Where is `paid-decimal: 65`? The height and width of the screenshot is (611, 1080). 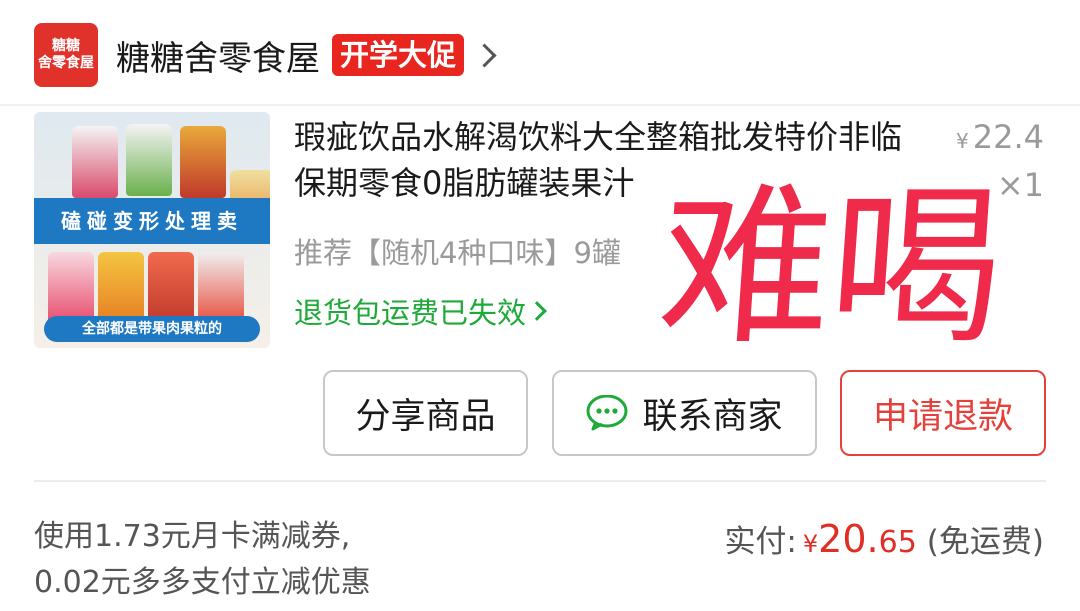 paid-decimal: 65 is located at coordinates (897, 542).